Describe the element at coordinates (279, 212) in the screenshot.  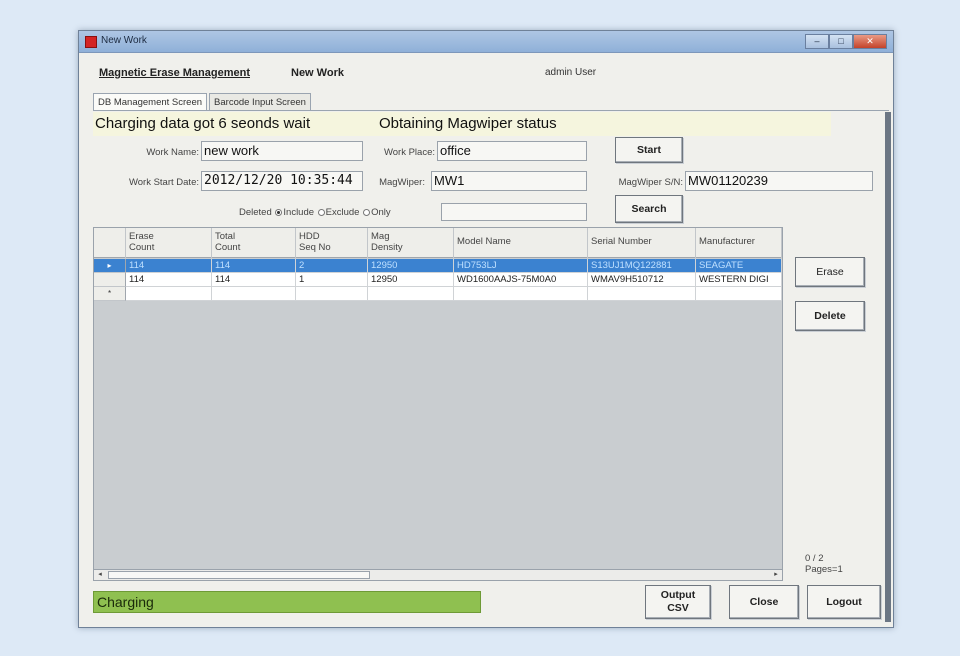
I see `include-radio` at that location.